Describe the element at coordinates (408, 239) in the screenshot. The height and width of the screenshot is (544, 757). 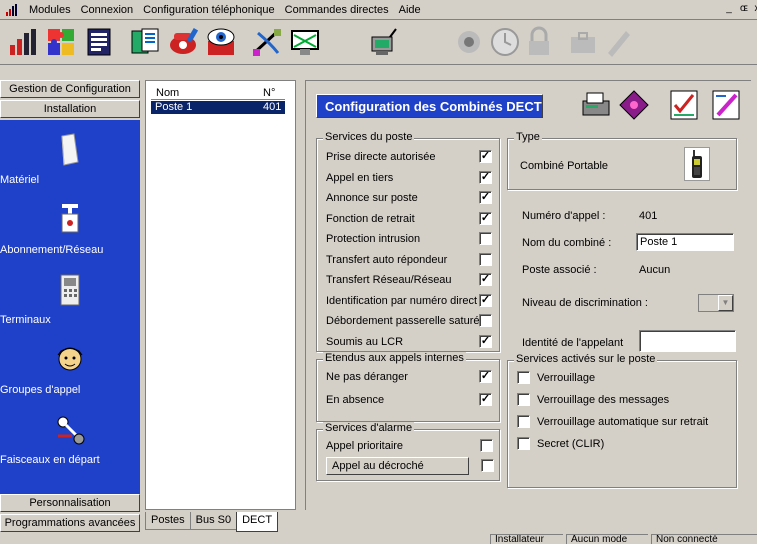
I see `checkbox-row: Protection intrusion` at that location.